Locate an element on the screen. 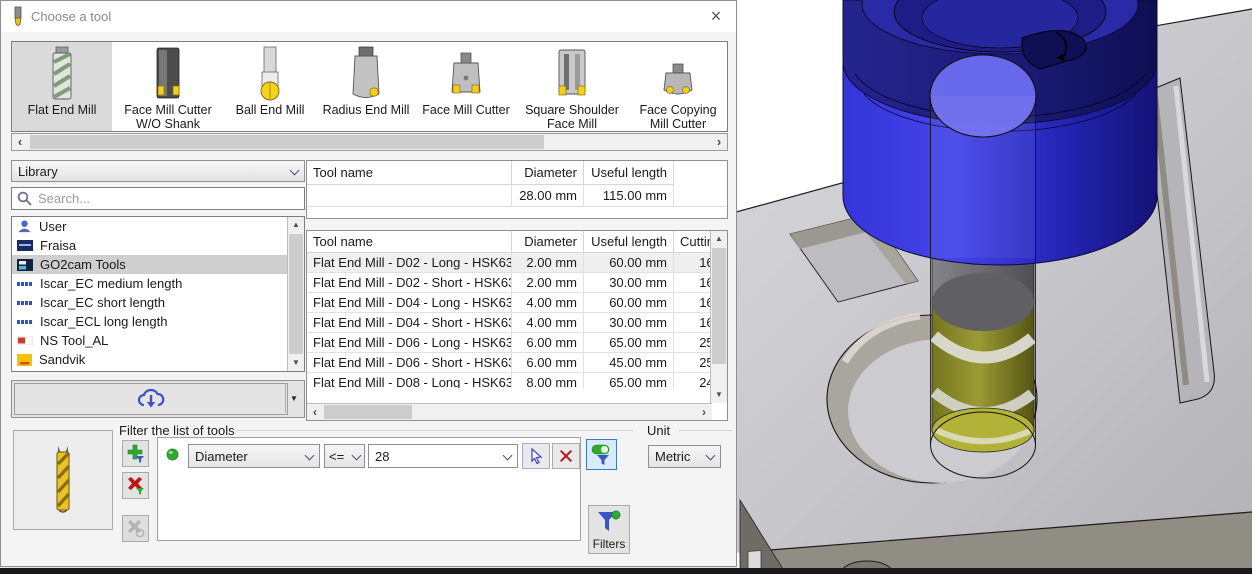 Image resolution: width=1252 pixels, height=574 pixels. pick-value-button is located at coordinates (536, 456).